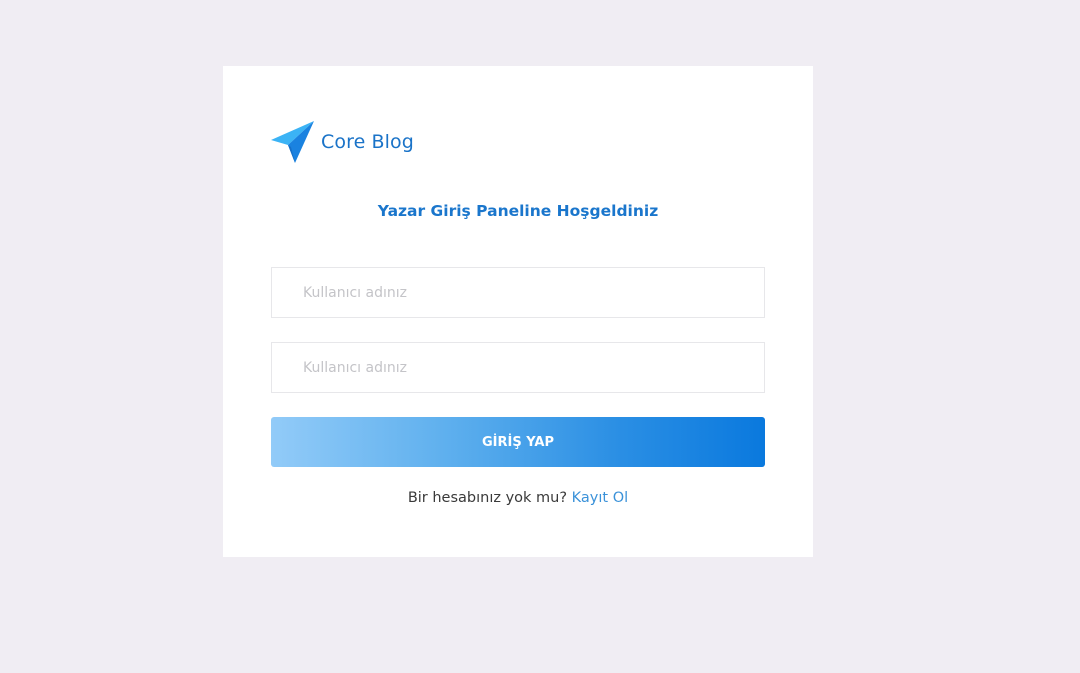  What do you see at coordinates (292, 142) in the screenshot?
I see `paper-plane-icon` at bounding box center [292, 142].